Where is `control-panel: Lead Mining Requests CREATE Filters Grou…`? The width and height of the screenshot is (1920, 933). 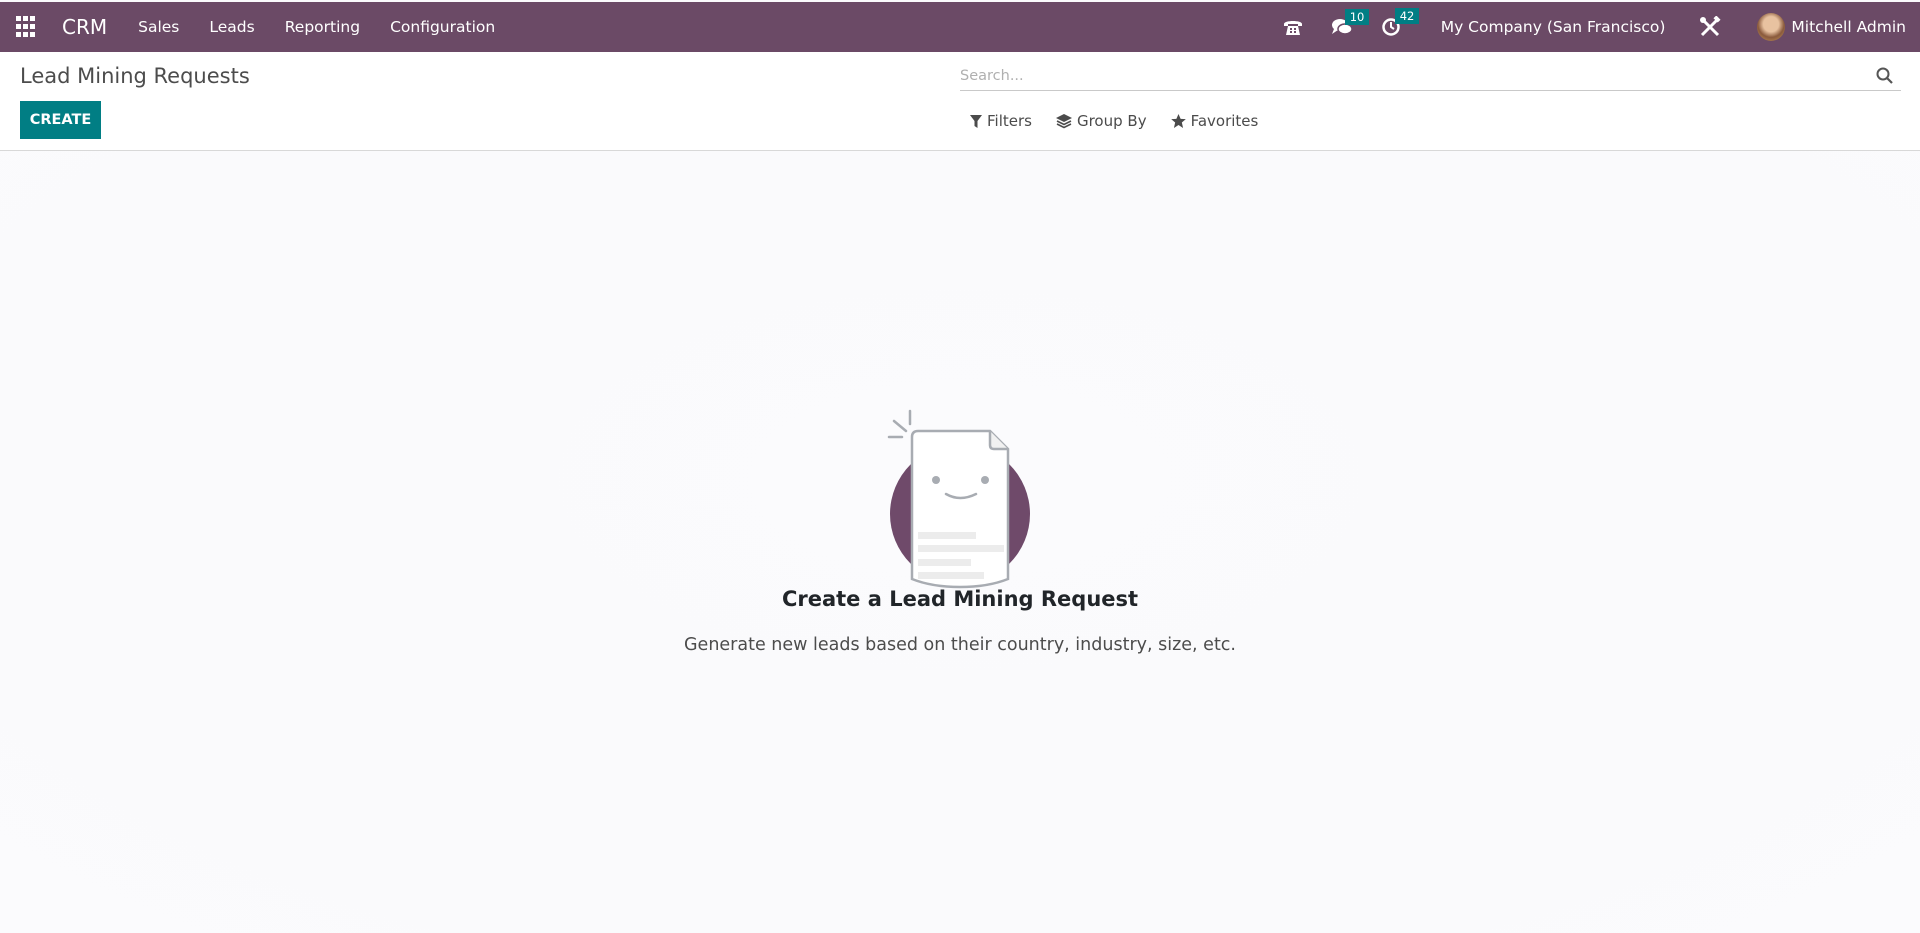 control-panel: Lead Mining Requests CREATE Filters Grou… is located at coordinates (960, 101).